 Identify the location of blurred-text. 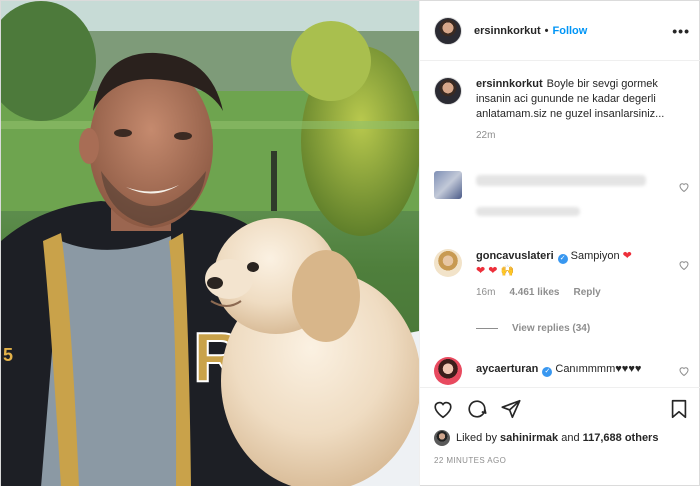
(561, 180).